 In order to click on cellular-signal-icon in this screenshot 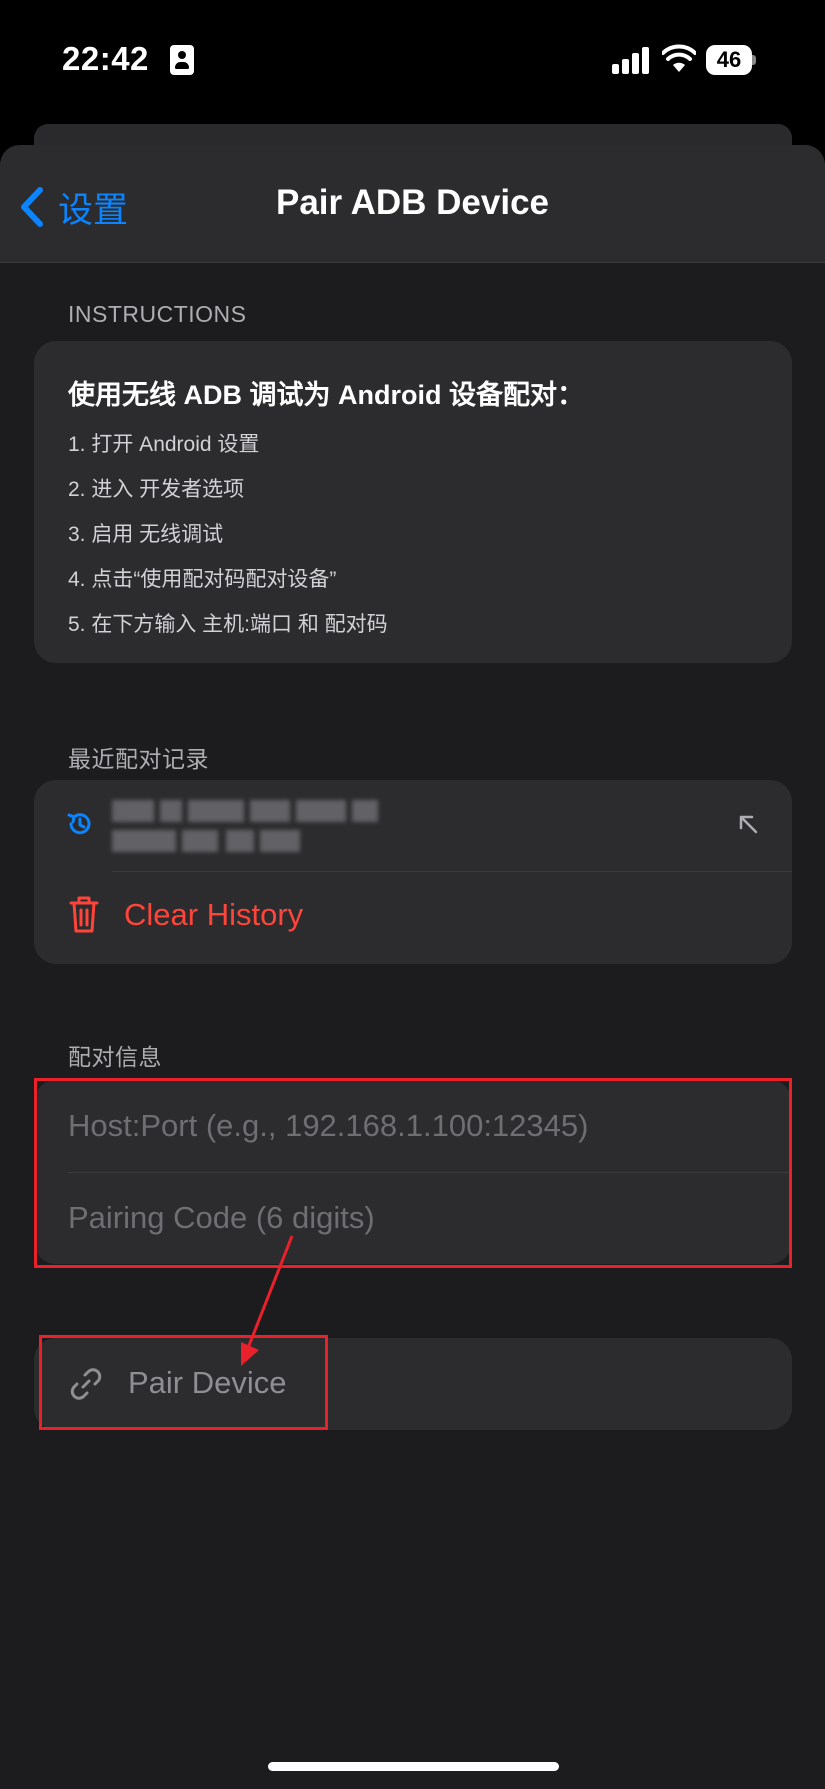, I will do `click(632, 60)`.